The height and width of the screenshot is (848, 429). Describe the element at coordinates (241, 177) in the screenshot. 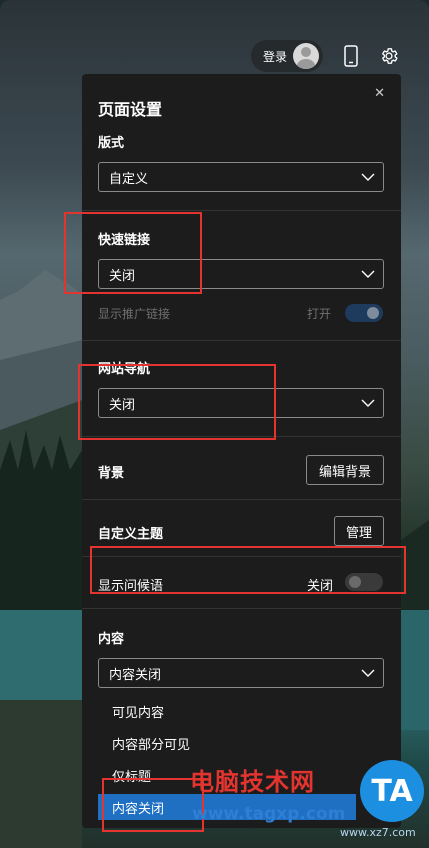

I see `layout-select: 自定义` at that location.